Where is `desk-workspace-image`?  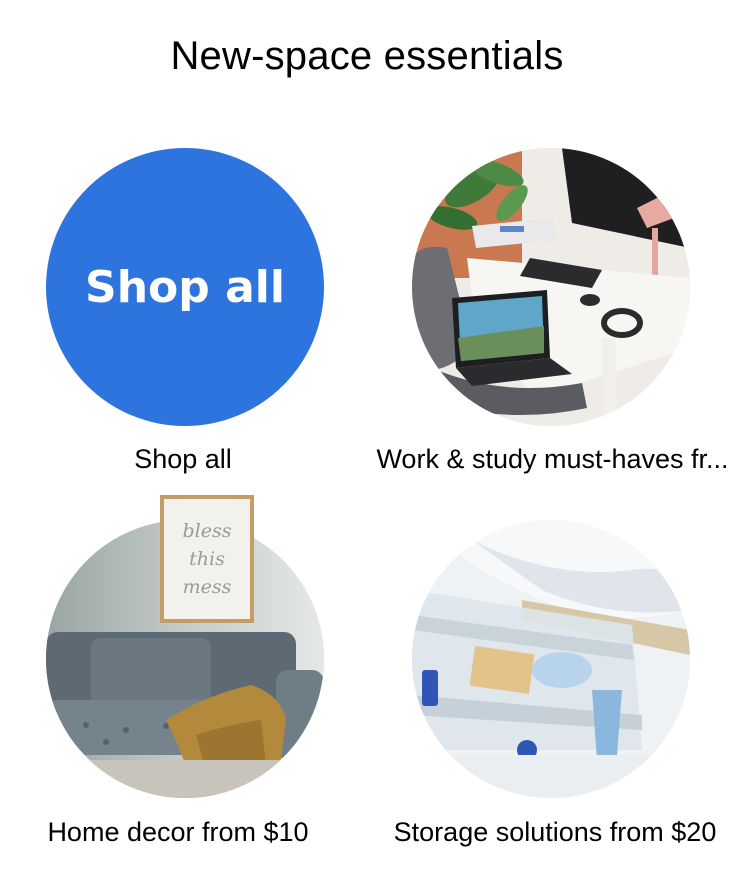
desk-workspace-image is located at coordinates (551, 287).